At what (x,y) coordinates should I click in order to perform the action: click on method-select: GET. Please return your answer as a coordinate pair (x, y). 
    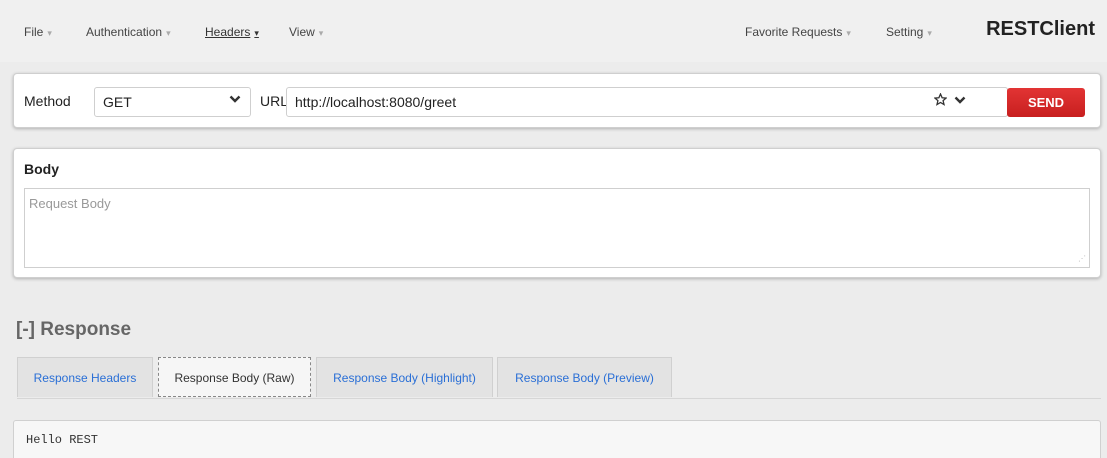
    Looking at the image, I should click on (172, 102).